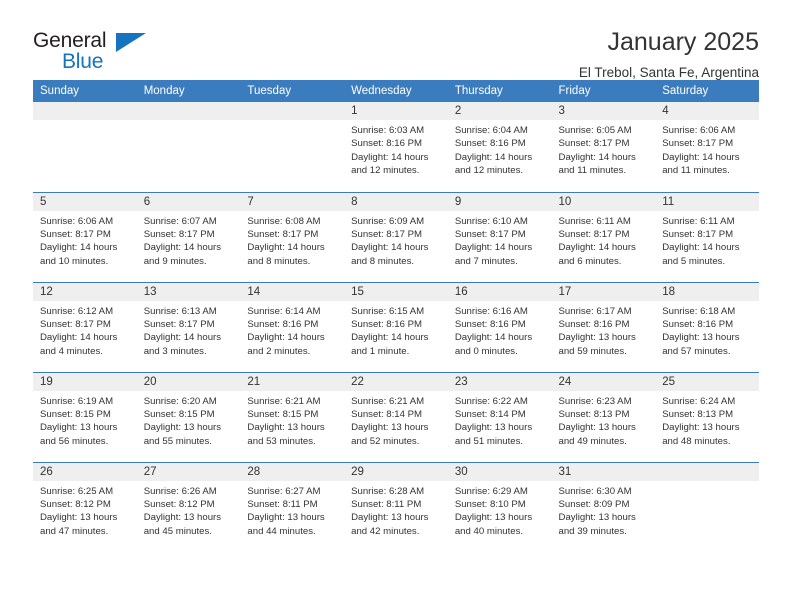  I want to click on day-number: 29, so click(396, 471).